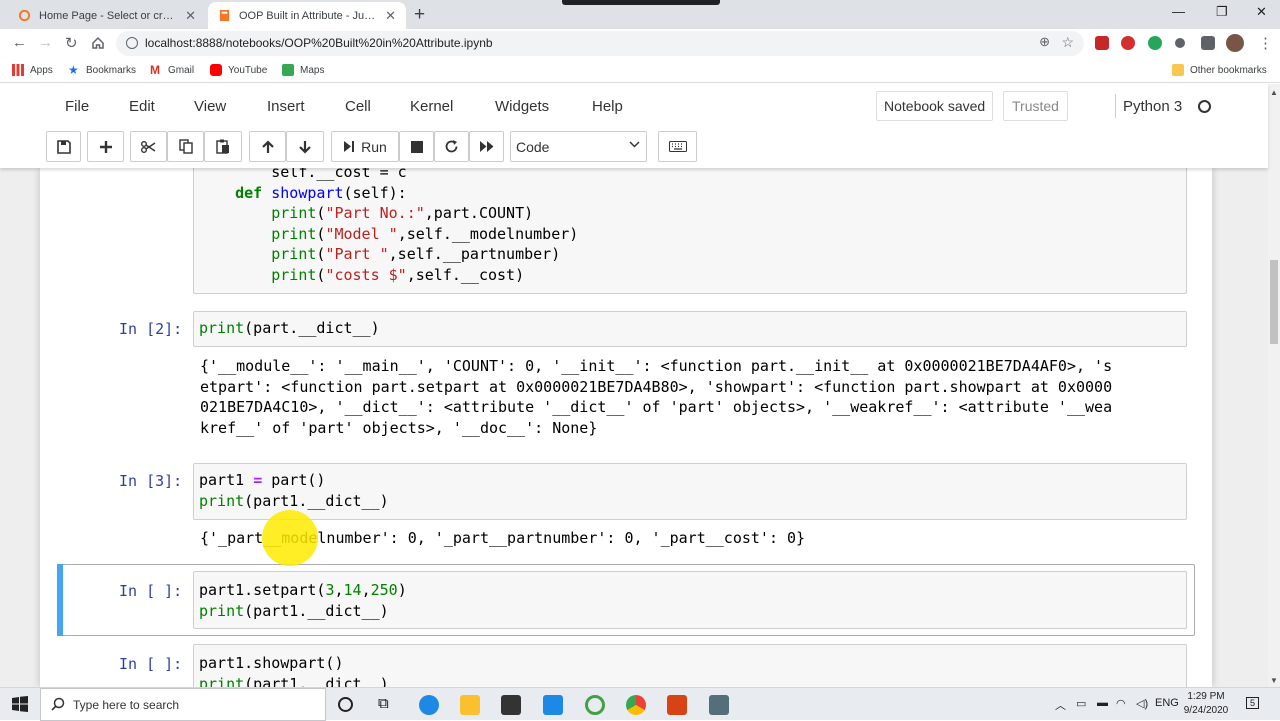 Image resolution: width=1280 pixels, height=721 pixels. I want to click on extension-icon, so click(1102, 43).